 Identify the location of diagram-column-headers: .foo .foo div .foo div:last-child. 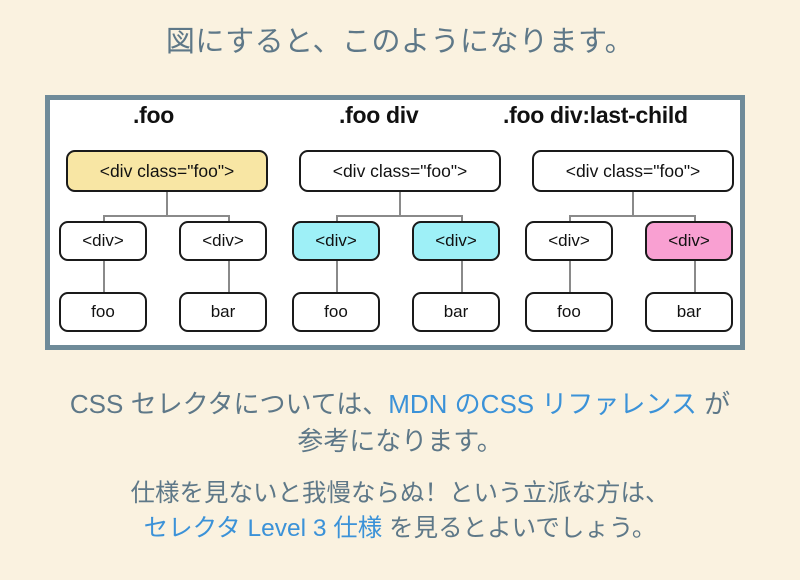
(400, 117).